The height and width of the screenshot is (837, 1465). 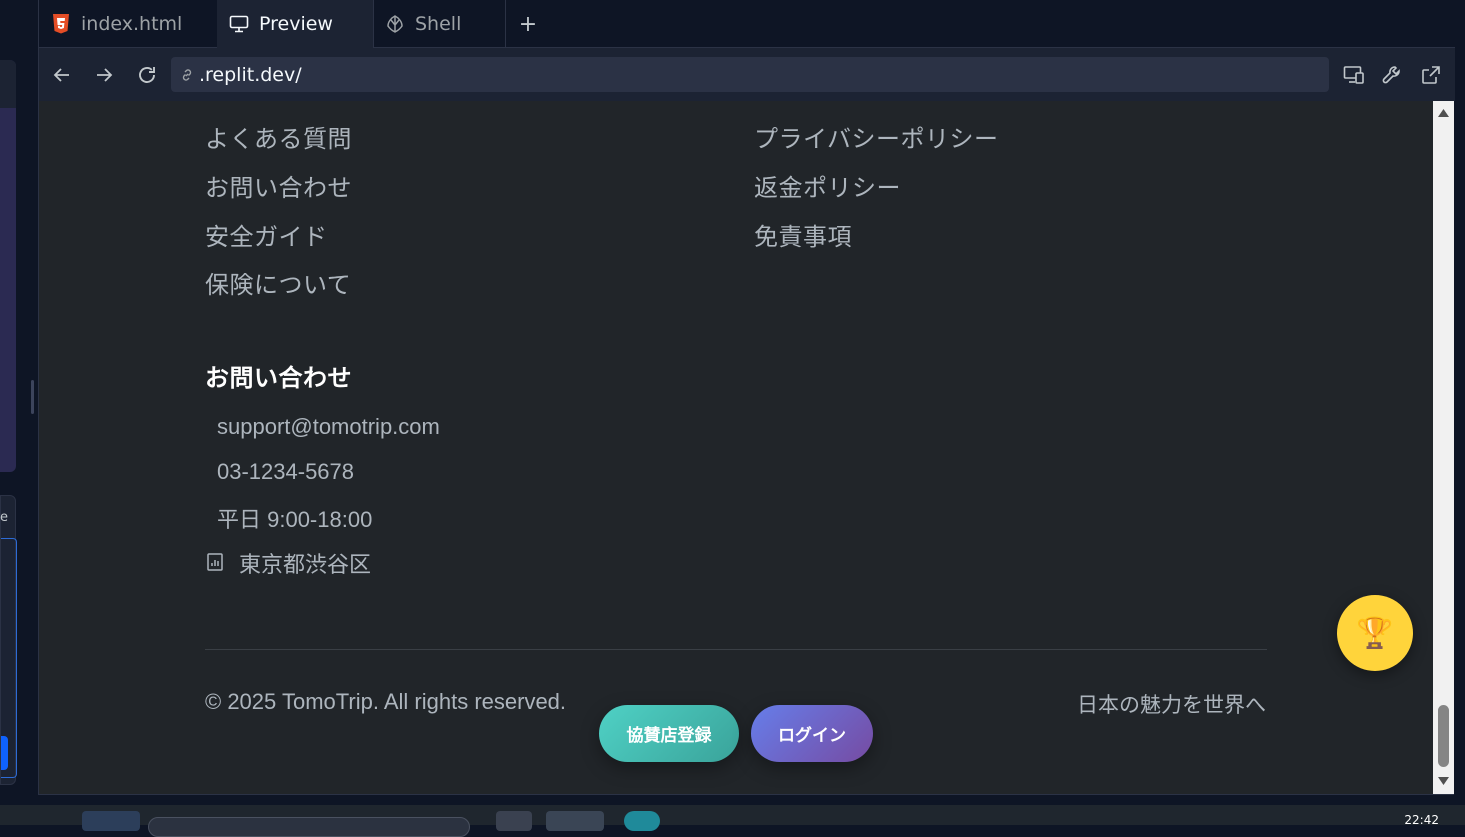 I want to click on tab-bar: index.html Preview Shell +, so click(x=747, y=24).